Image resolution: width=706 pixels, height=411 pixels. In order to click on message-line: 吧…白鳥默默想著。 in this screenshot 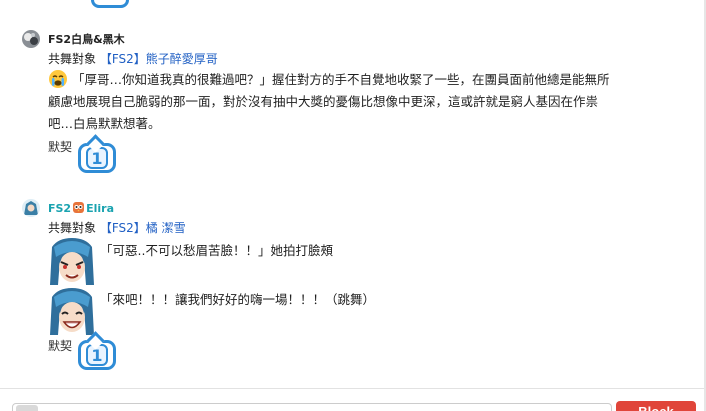, I will do `click(368, 124)`.